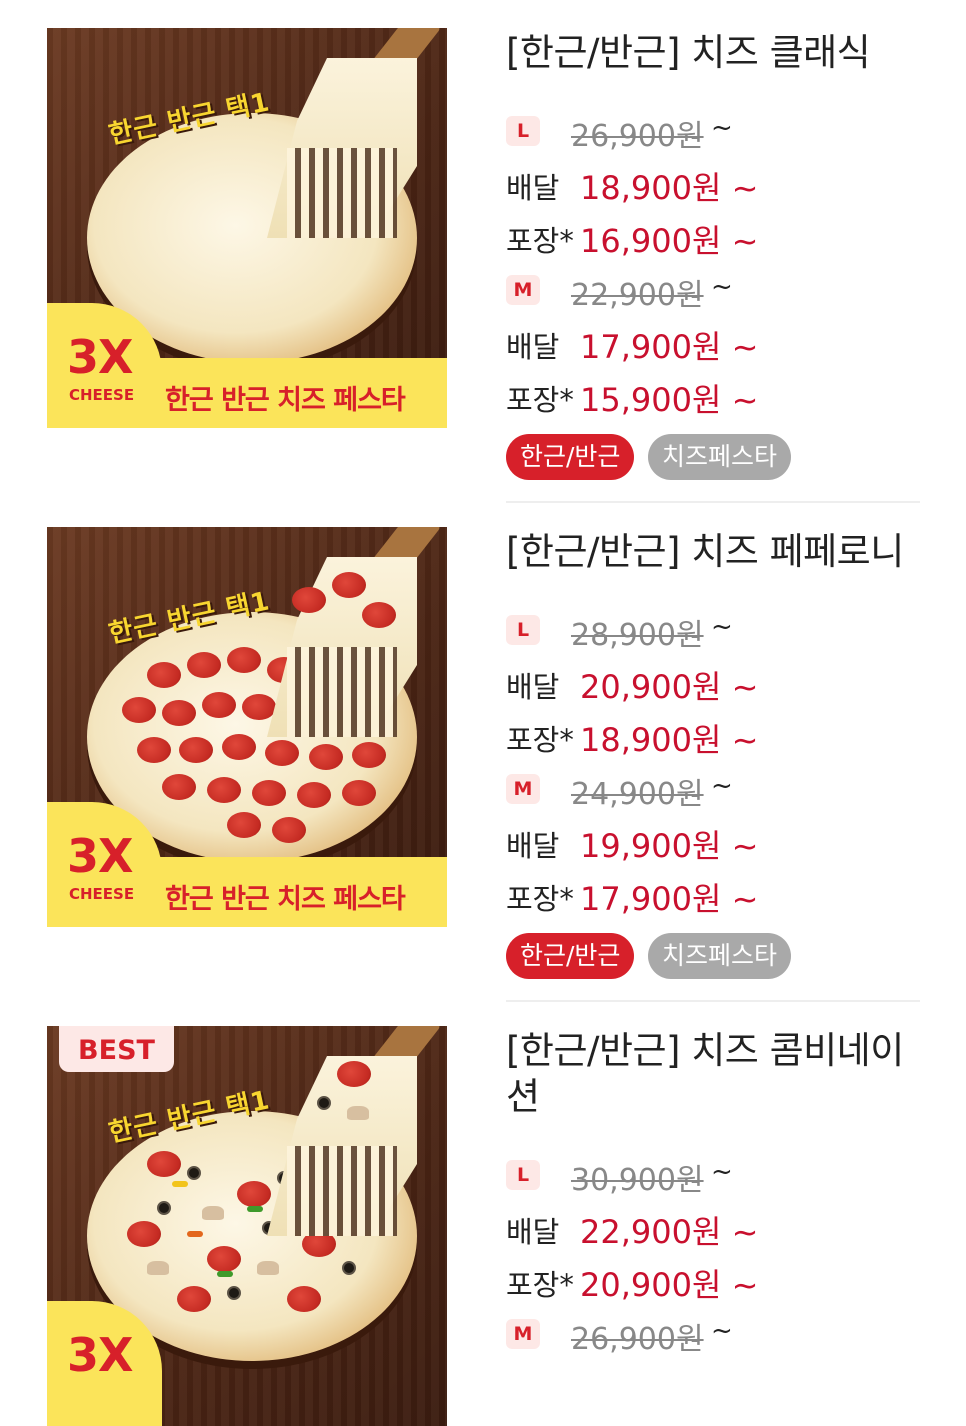 The height and width of the screenshot is (1426, 966). I want to click on pickup-price: 15,900원 ~, so click(669, 400).